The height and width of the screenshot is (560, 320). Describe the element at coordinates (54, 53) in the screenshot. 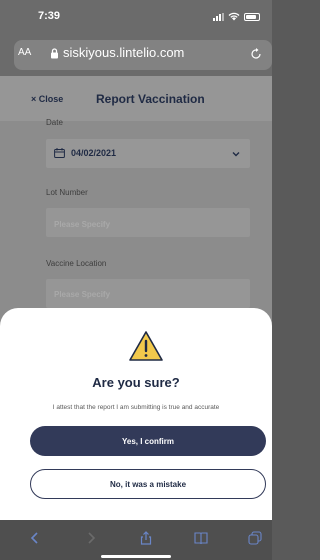

I see `lock-icon` at that location.